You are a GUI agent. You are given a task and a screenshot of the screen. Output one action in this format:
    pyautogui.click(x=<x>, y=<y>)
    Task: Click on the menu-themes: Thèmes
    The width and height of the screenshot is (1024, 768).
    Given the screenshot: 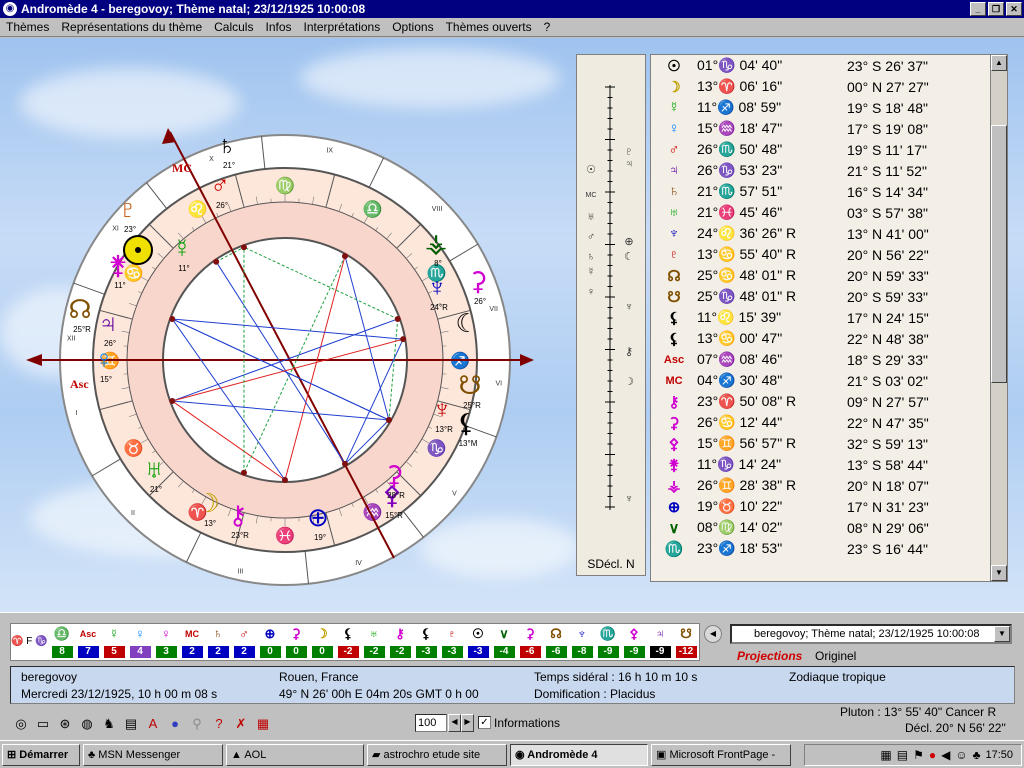 What is the action you would take?
    pyautogui.click(x=27, y=27)
    